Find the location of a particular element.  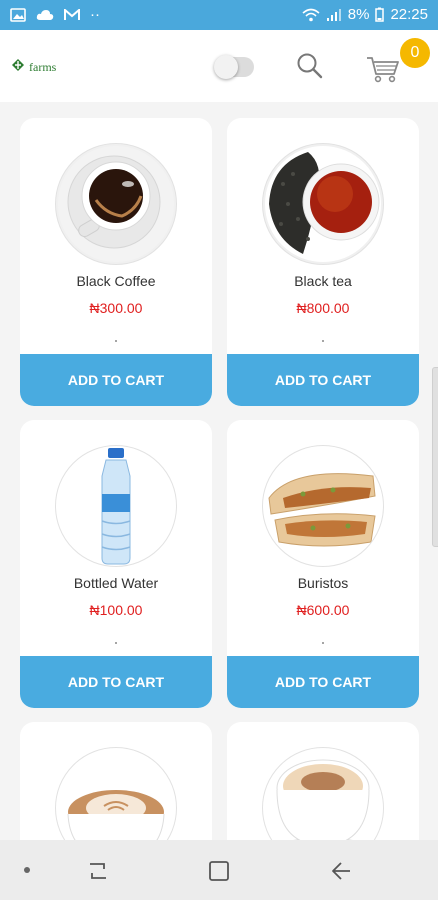

product-name: Black Coffee is located at coordinates (116, 281).